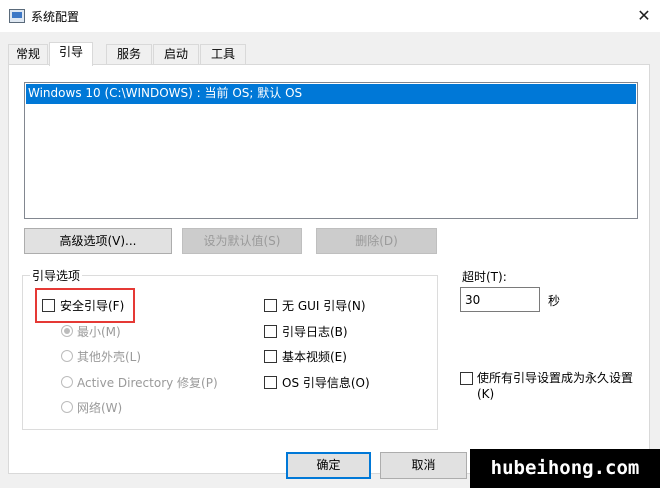 This screenshot has width=660, height=488. I want to click on radio-network: 网络(W), so click(91, 407).